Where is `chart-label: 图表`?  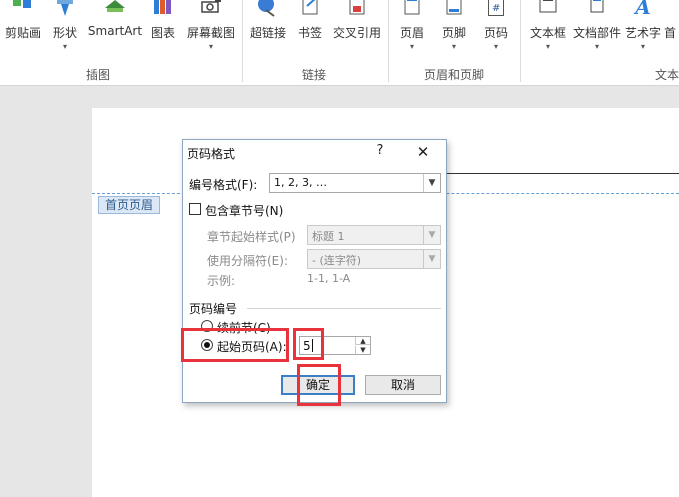
chart-label: 图表 is located at coordinates (162, 33).